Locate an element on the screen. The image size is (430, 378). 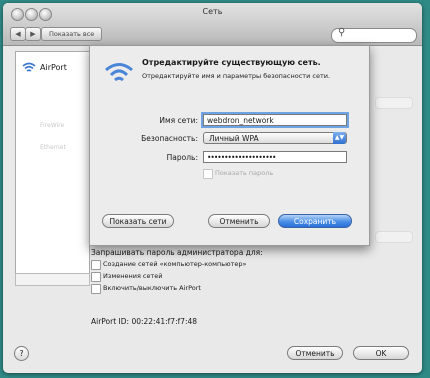
chevron-updown-icon: ▲▼ is located at coordinates (339, 138).